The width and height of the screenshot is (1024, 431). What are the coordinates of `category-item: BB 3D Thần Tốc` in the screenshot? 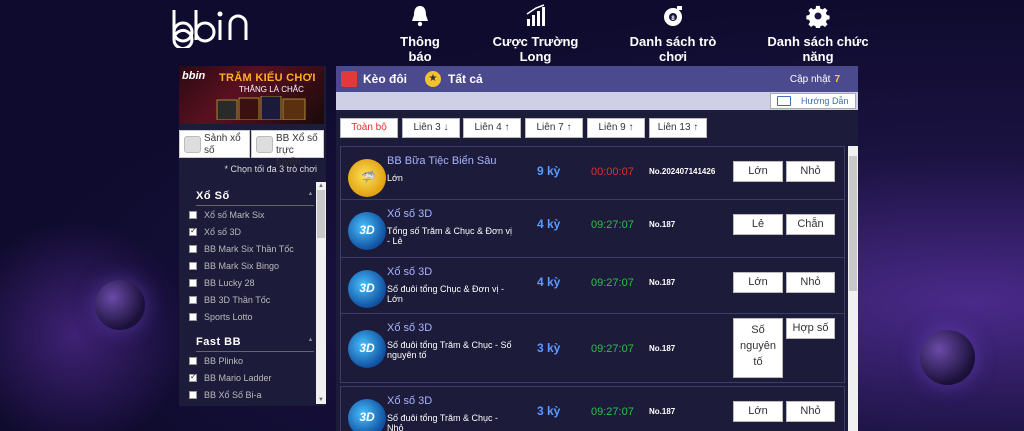 It's located at (229, 303).